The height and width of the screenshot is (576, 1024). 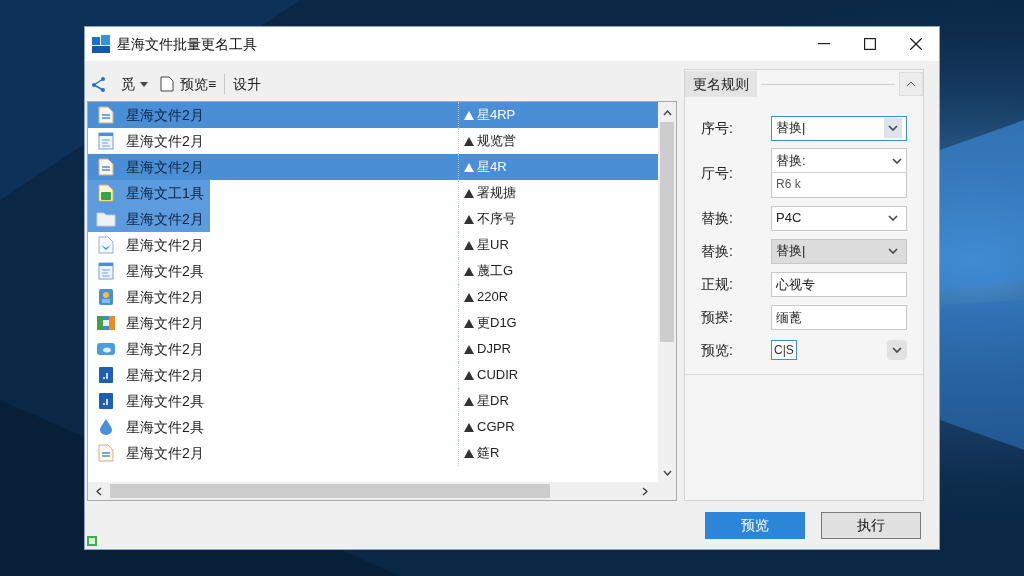 What do you see at coordinates (496, 427) in the screenshot?
I see `new-name-cell-text: CGPR` at bounding box center [496, 427].